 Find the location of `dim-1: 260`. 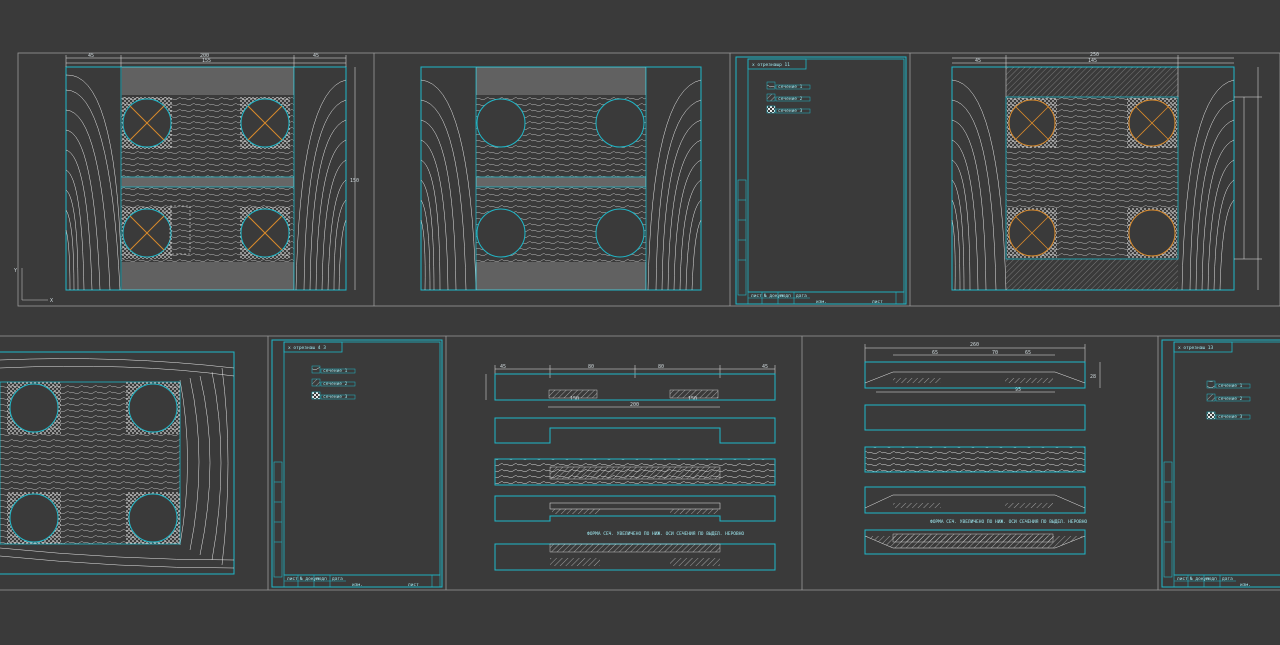

dim-1: 260 is located at coordinates (974, 345).